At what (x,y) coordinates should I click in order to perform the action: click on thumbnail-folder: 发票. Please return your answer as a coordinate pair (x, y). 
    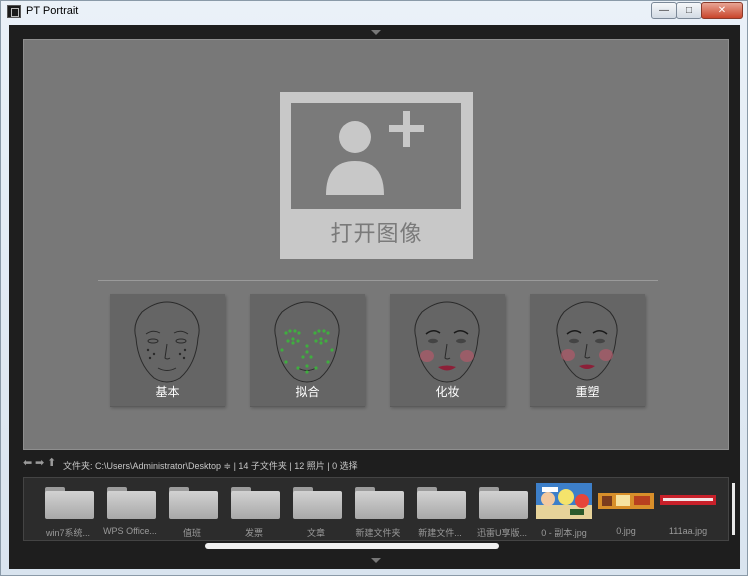
    Looking at the image, I should click on (254, 510).